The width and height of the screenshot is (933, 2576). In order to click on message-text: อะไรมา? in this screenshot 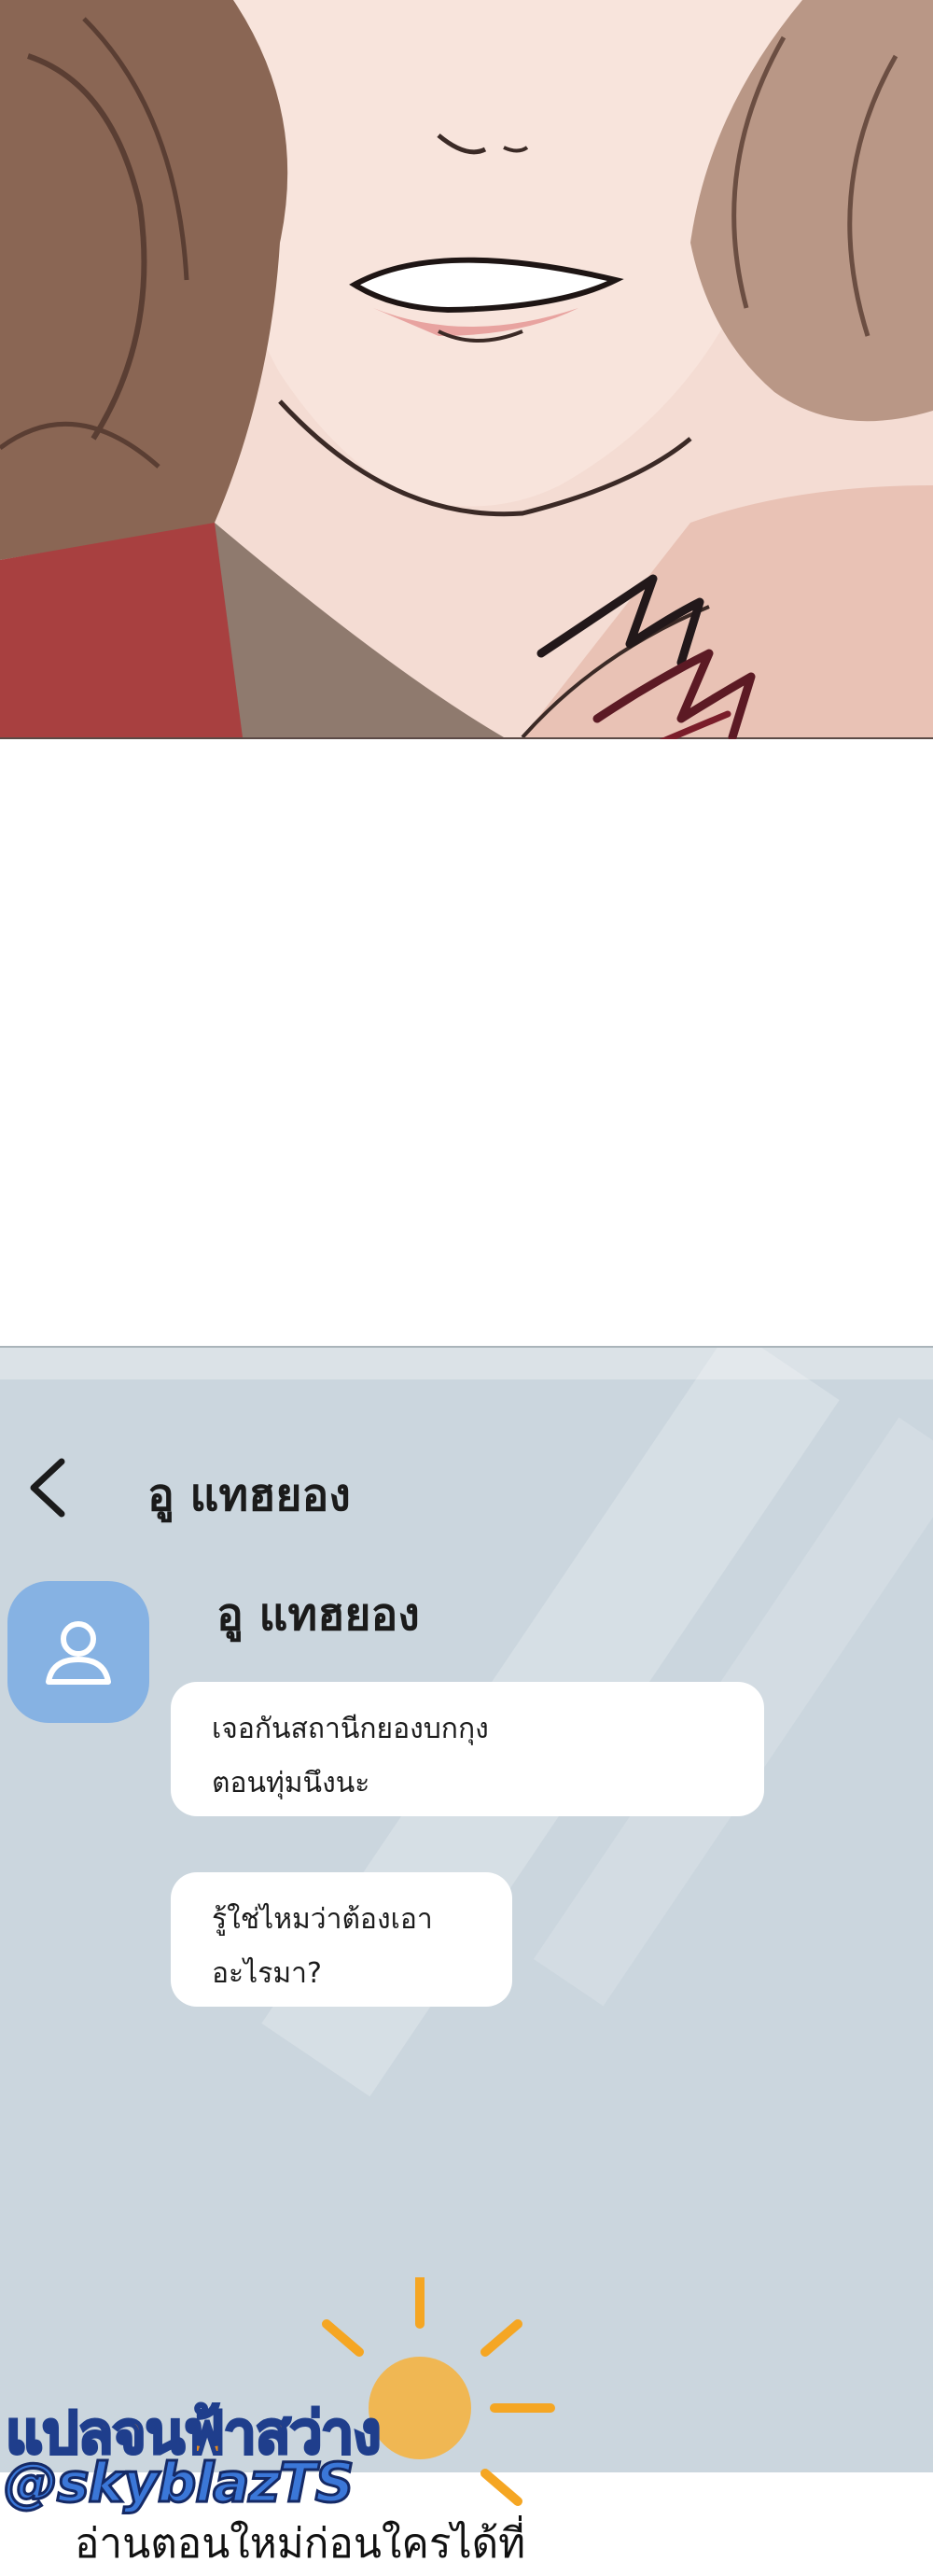, I will do `click(267, 1973)`.